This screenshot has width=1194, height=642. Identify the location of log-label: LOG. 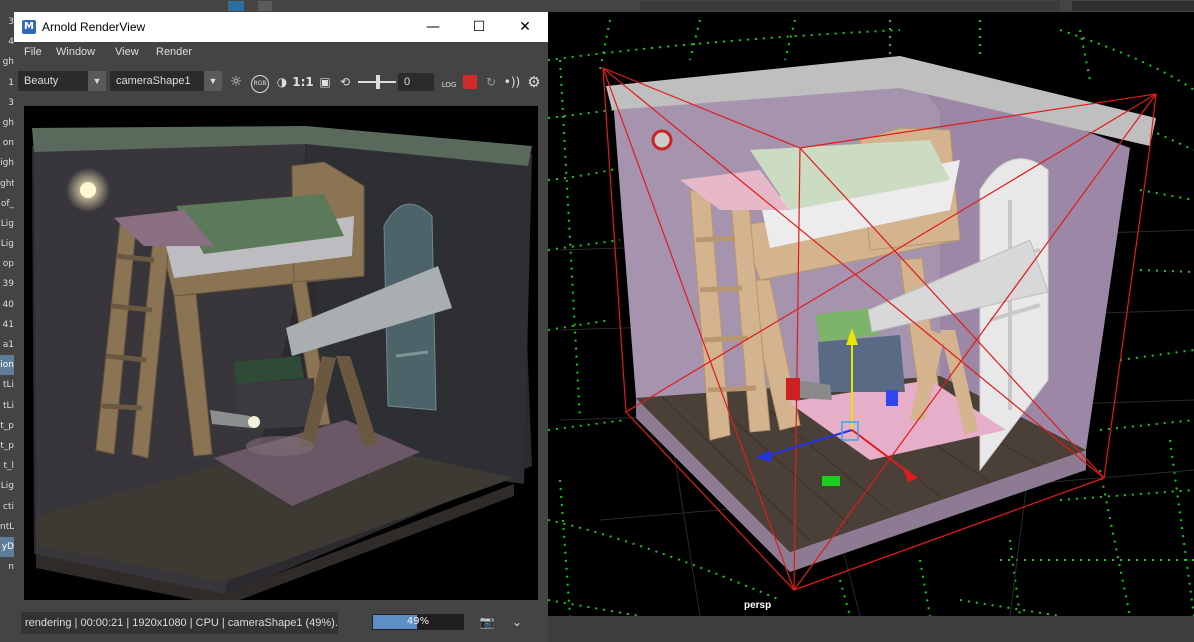
(449, 85).